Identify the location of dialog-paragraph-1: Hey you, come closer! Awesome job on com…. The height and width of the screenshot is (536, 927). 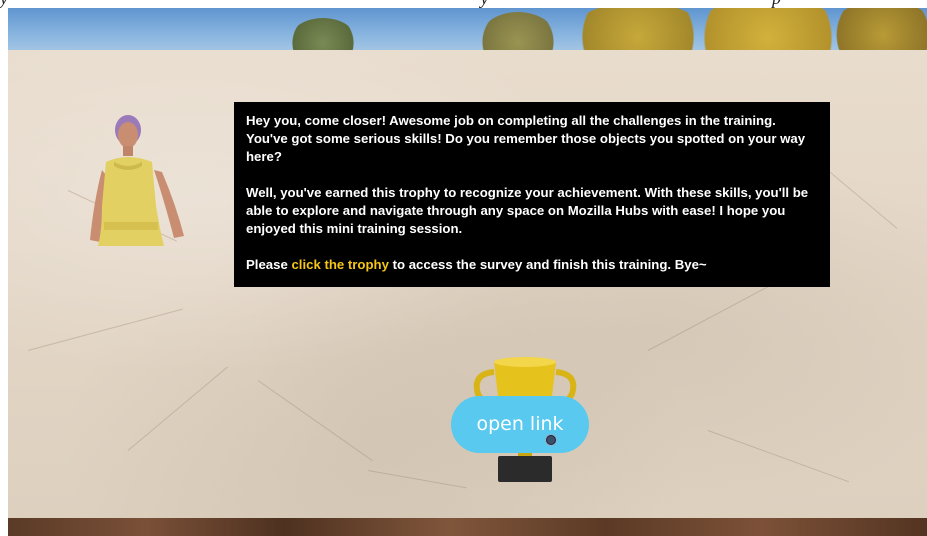
(526, 138).